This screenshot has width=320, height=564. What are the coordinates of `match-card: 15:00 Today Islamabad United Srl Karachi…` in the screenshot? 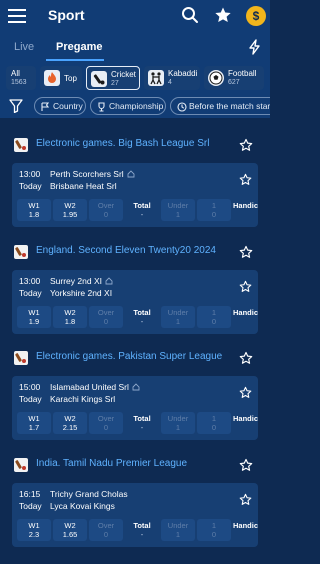 It's located at (135, 408).